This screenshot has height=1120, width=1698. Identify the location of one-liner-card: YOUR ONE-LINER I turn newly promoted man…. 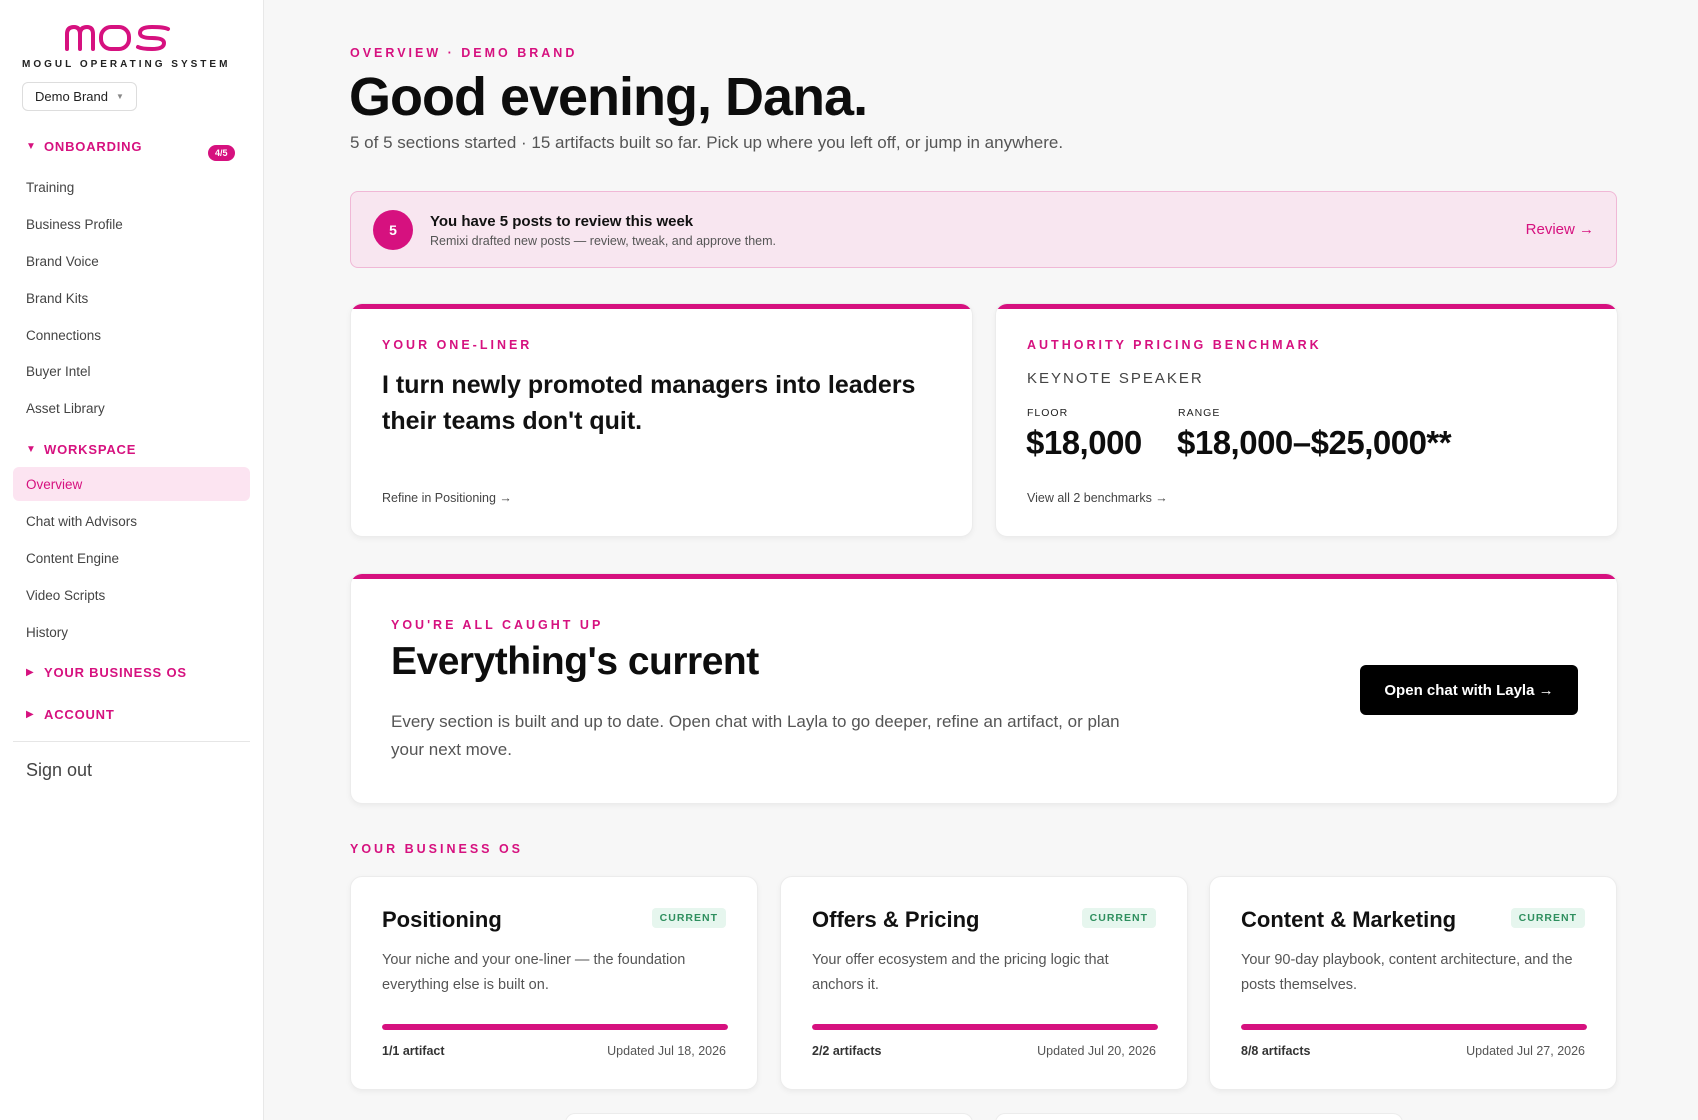
(661, 420).